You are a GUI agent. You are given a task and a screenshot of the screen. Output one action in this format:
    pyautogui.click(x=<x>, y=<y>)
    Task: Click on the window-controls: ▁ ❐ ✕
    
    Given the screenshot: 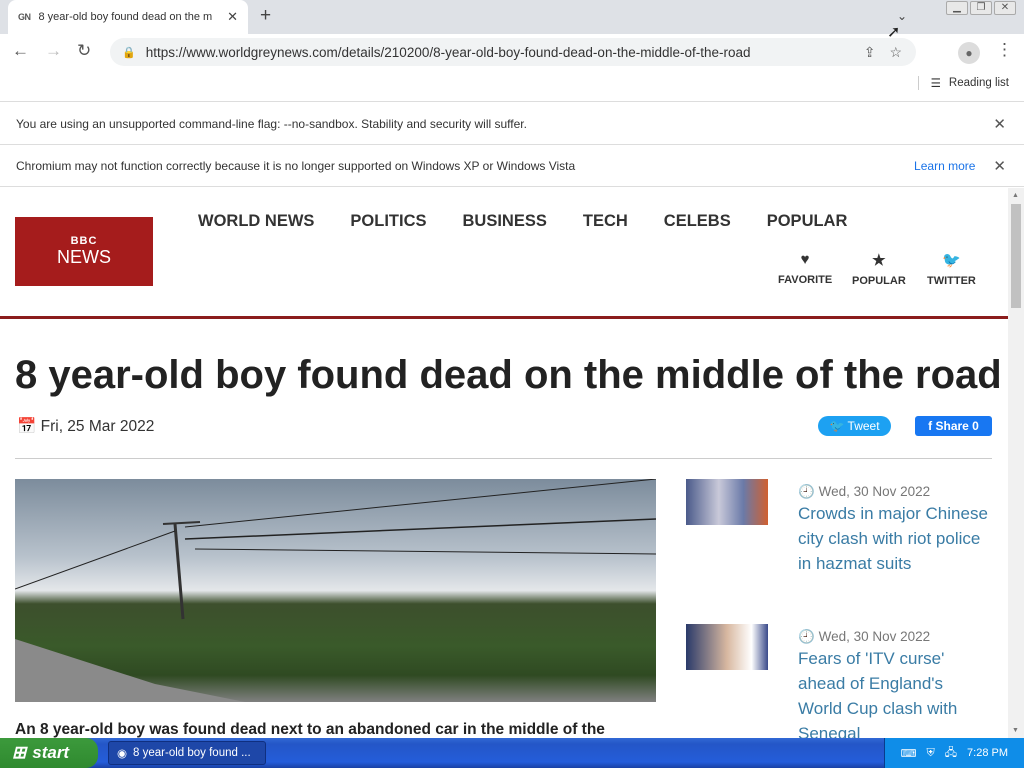 What is the action you would take?
    pyautogui.click(x=981, y=8)
    